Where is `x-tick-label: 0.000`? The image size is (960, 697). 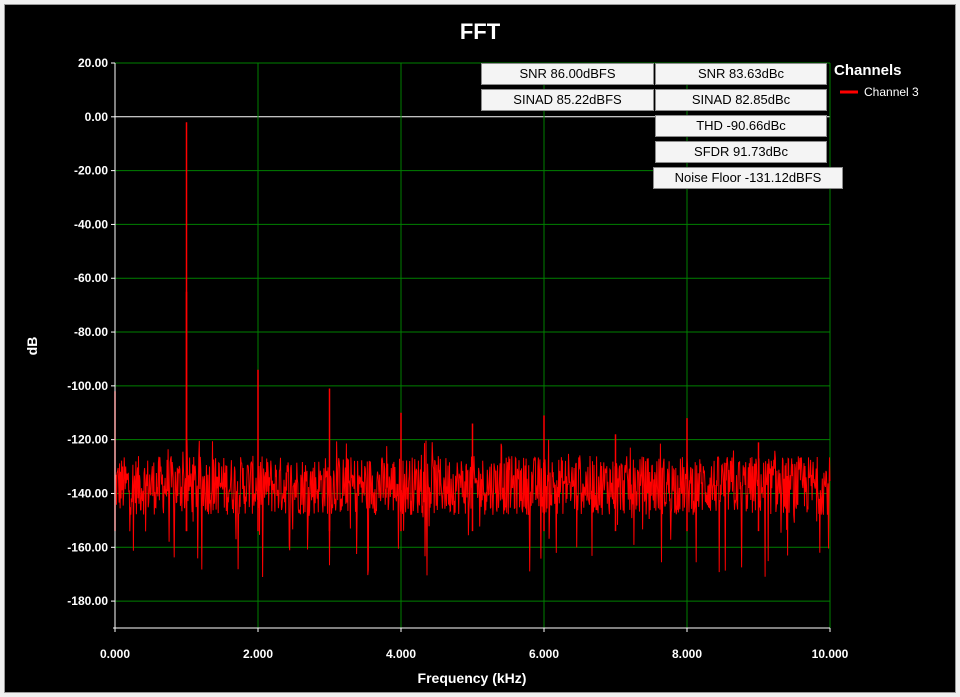
x-tick-label: 0.000 is located at coordinates (115, 654).